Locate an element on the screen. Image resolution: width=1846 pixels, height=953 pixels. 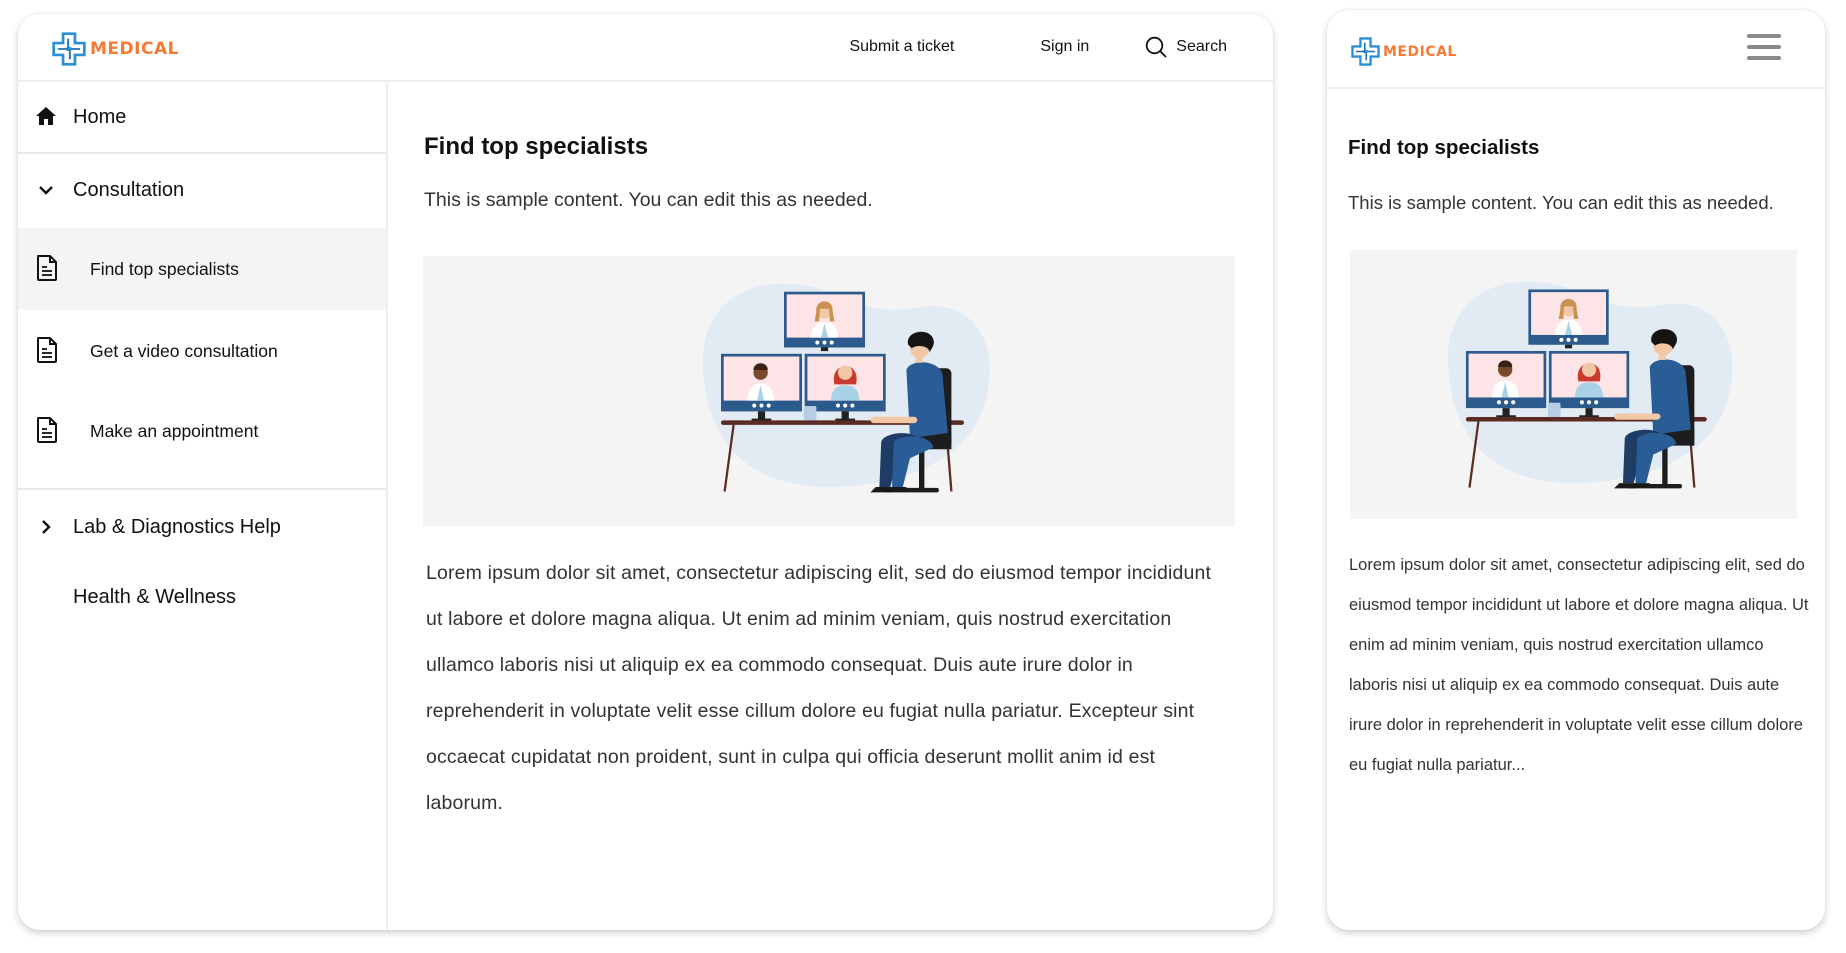
sidebar-item-make-an-appointment: Make an appointment is located at coordinates (202, 431).